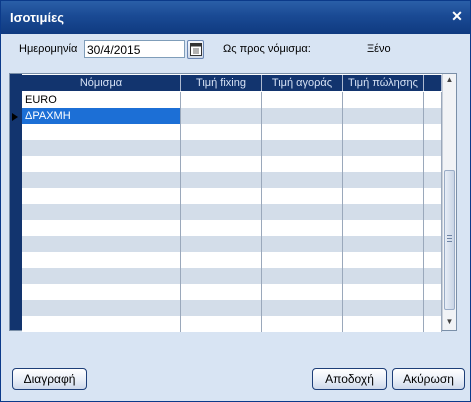  I want to click on table-cell: ΔΡΑΧΜΗ, so click(101, 116).